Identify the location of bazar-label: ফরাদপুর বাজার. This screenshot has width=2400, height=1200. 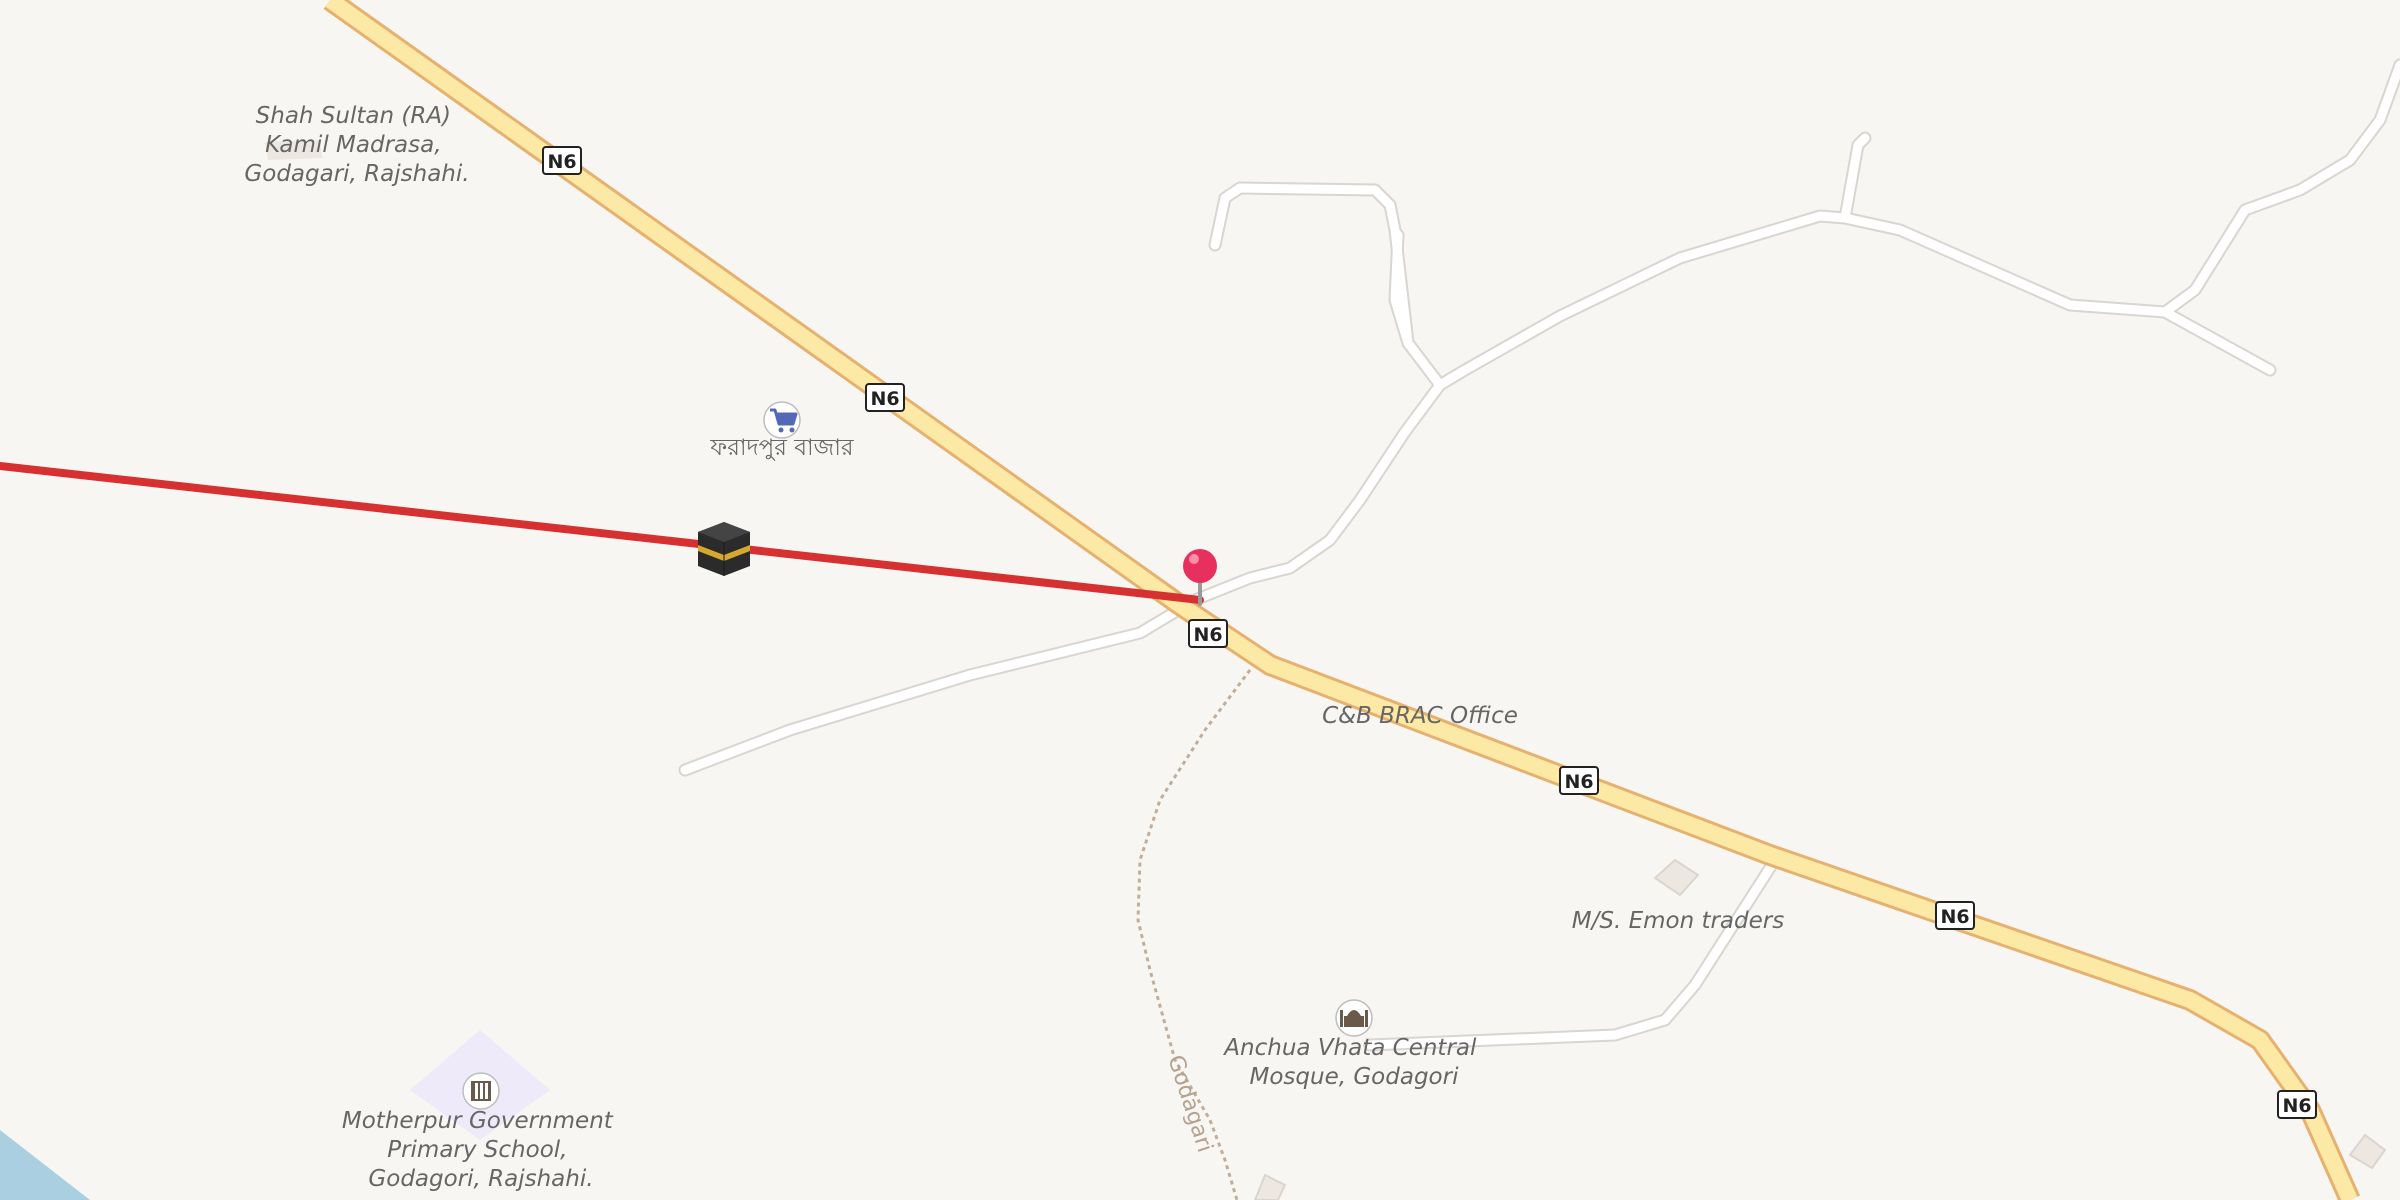
(781, 448).